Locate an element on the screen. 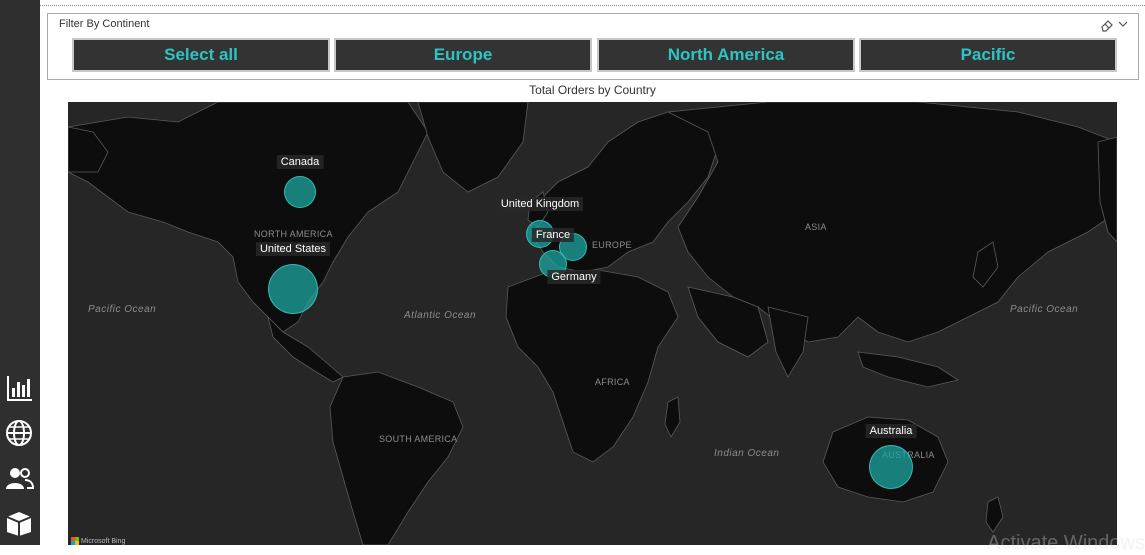 Image resolution: width=1145 pixels, height=555 pixels. chevron-down-icon is located at coordinates (1123, 24).